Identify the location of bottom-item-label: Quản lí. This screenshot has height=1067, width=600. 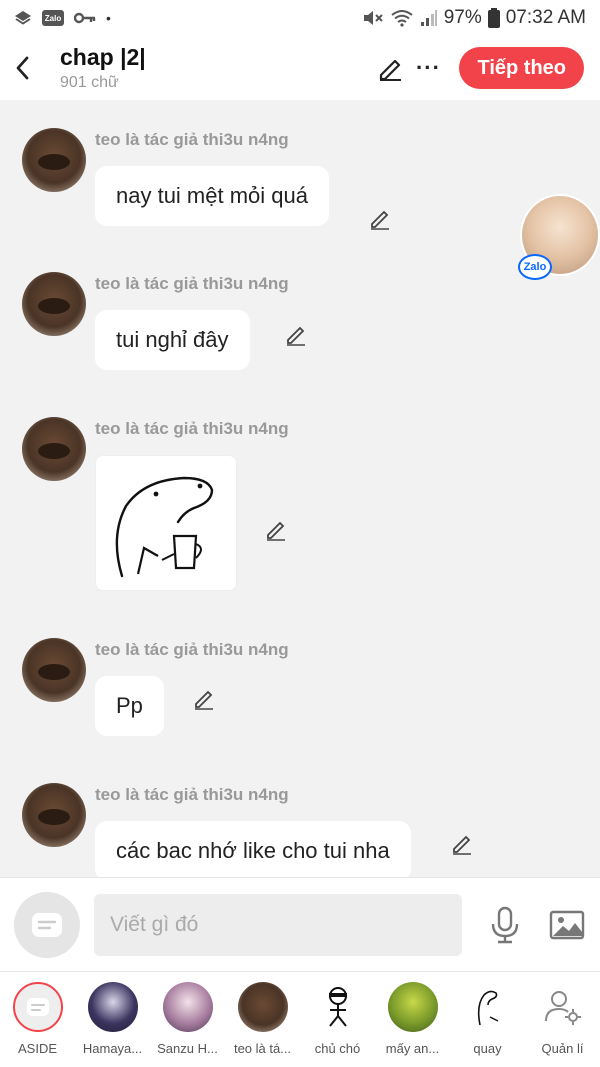
(562, 1048).